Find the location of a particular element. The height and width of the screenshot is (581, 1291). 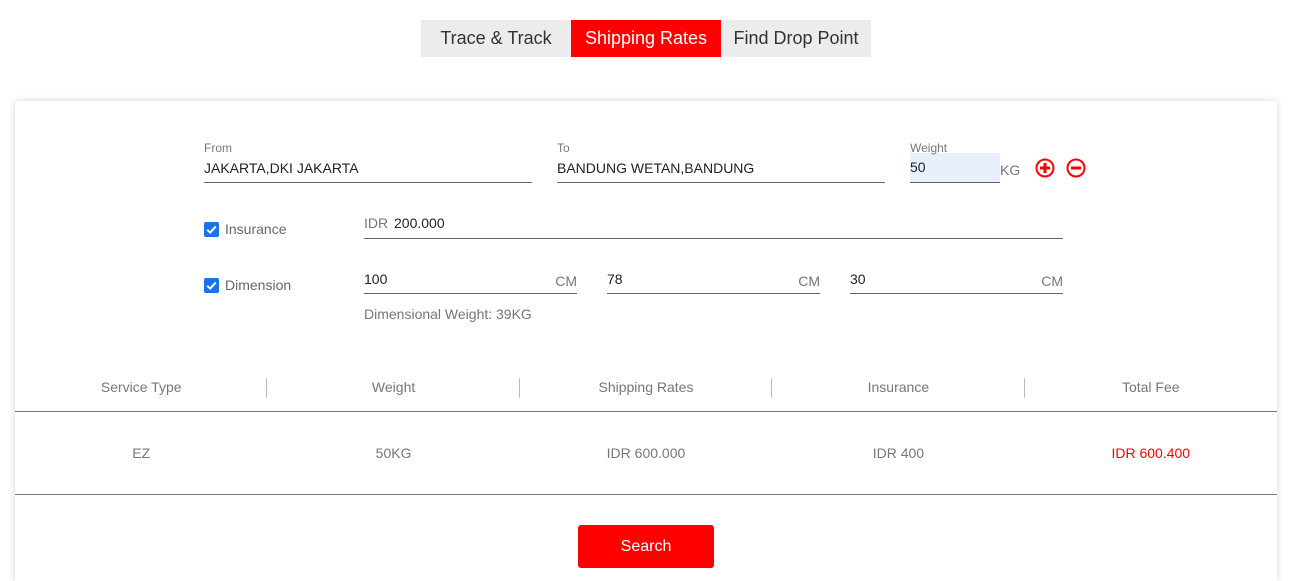

header-service-type: Service Type is located at coordinates (141, 390).